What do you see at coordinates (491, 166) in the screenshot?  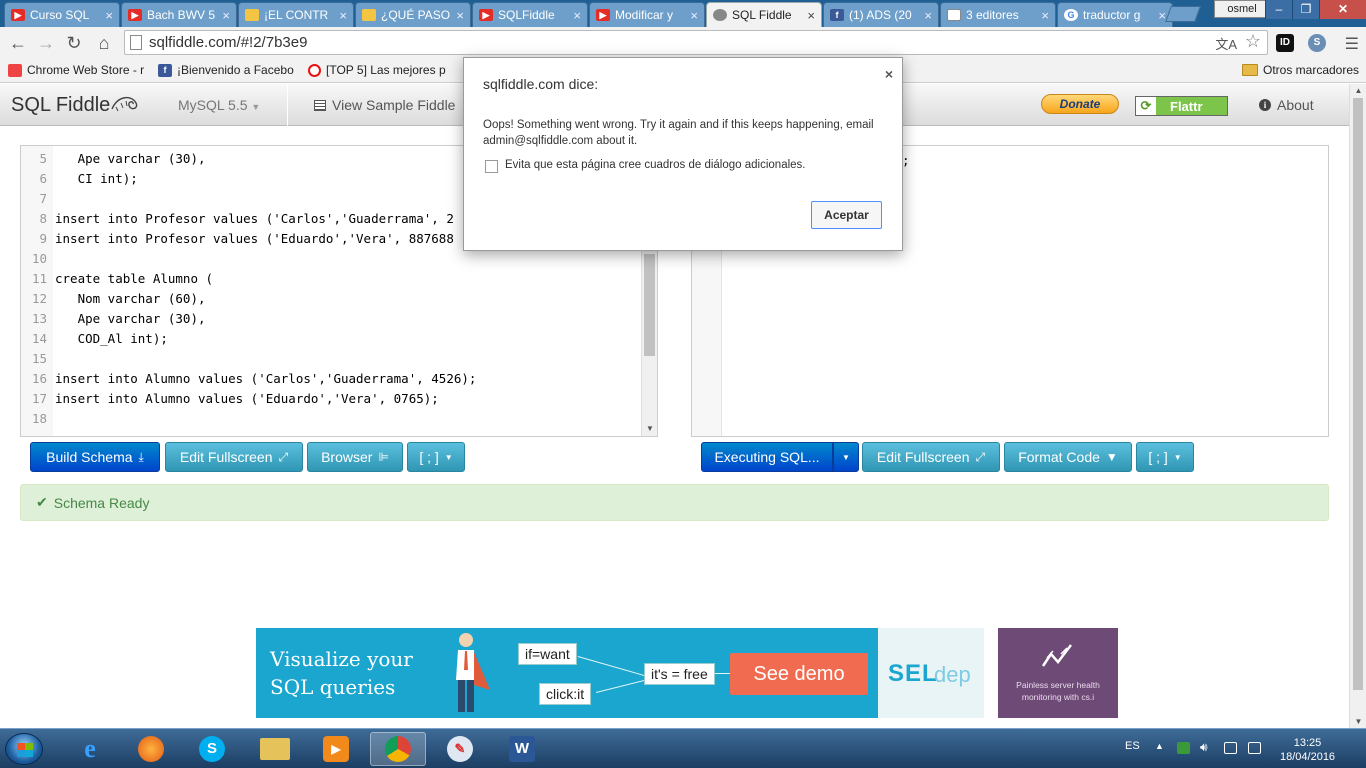 I see `suppress-dialogs-checkbox` at bounding box center [491, 166].